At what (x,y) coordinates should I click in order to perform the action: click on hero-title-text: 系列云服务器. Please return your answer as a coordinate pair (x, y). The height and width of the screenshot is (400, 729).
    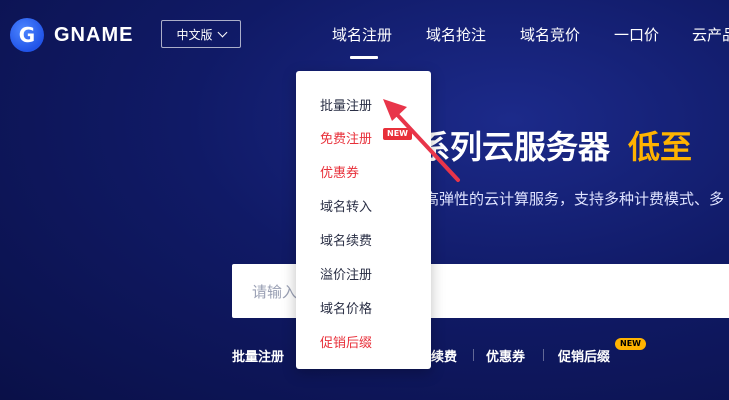
    Looking at the image, I should click on (514, 147).